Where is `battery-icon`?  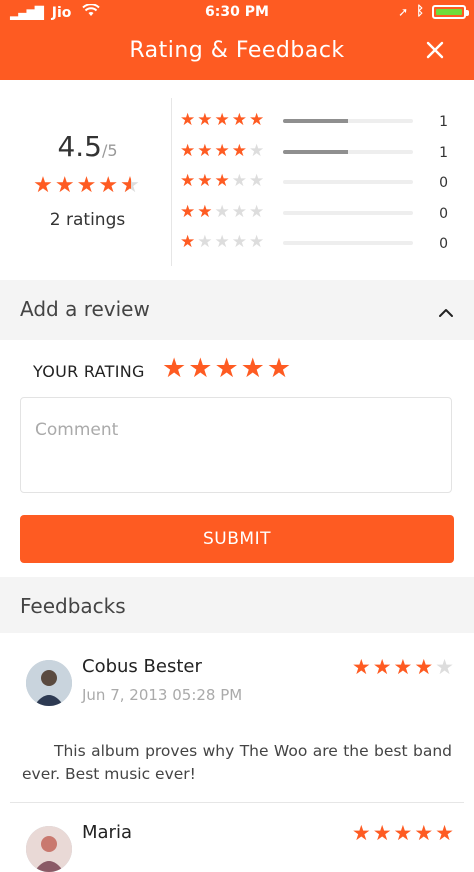 battery-icon is located at coordinates (450, 11).